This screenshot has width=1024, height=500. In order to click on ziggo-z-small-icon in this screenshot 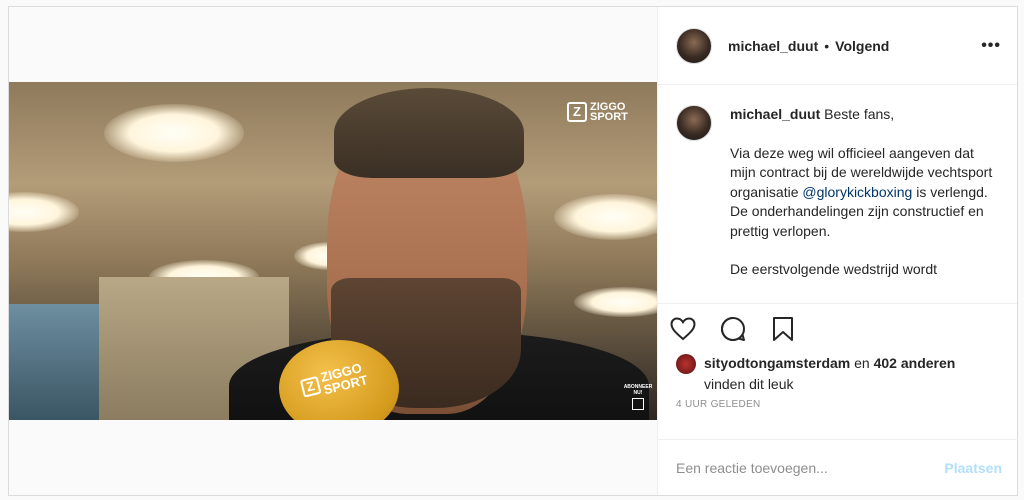, I will do `click(638, 404)`.